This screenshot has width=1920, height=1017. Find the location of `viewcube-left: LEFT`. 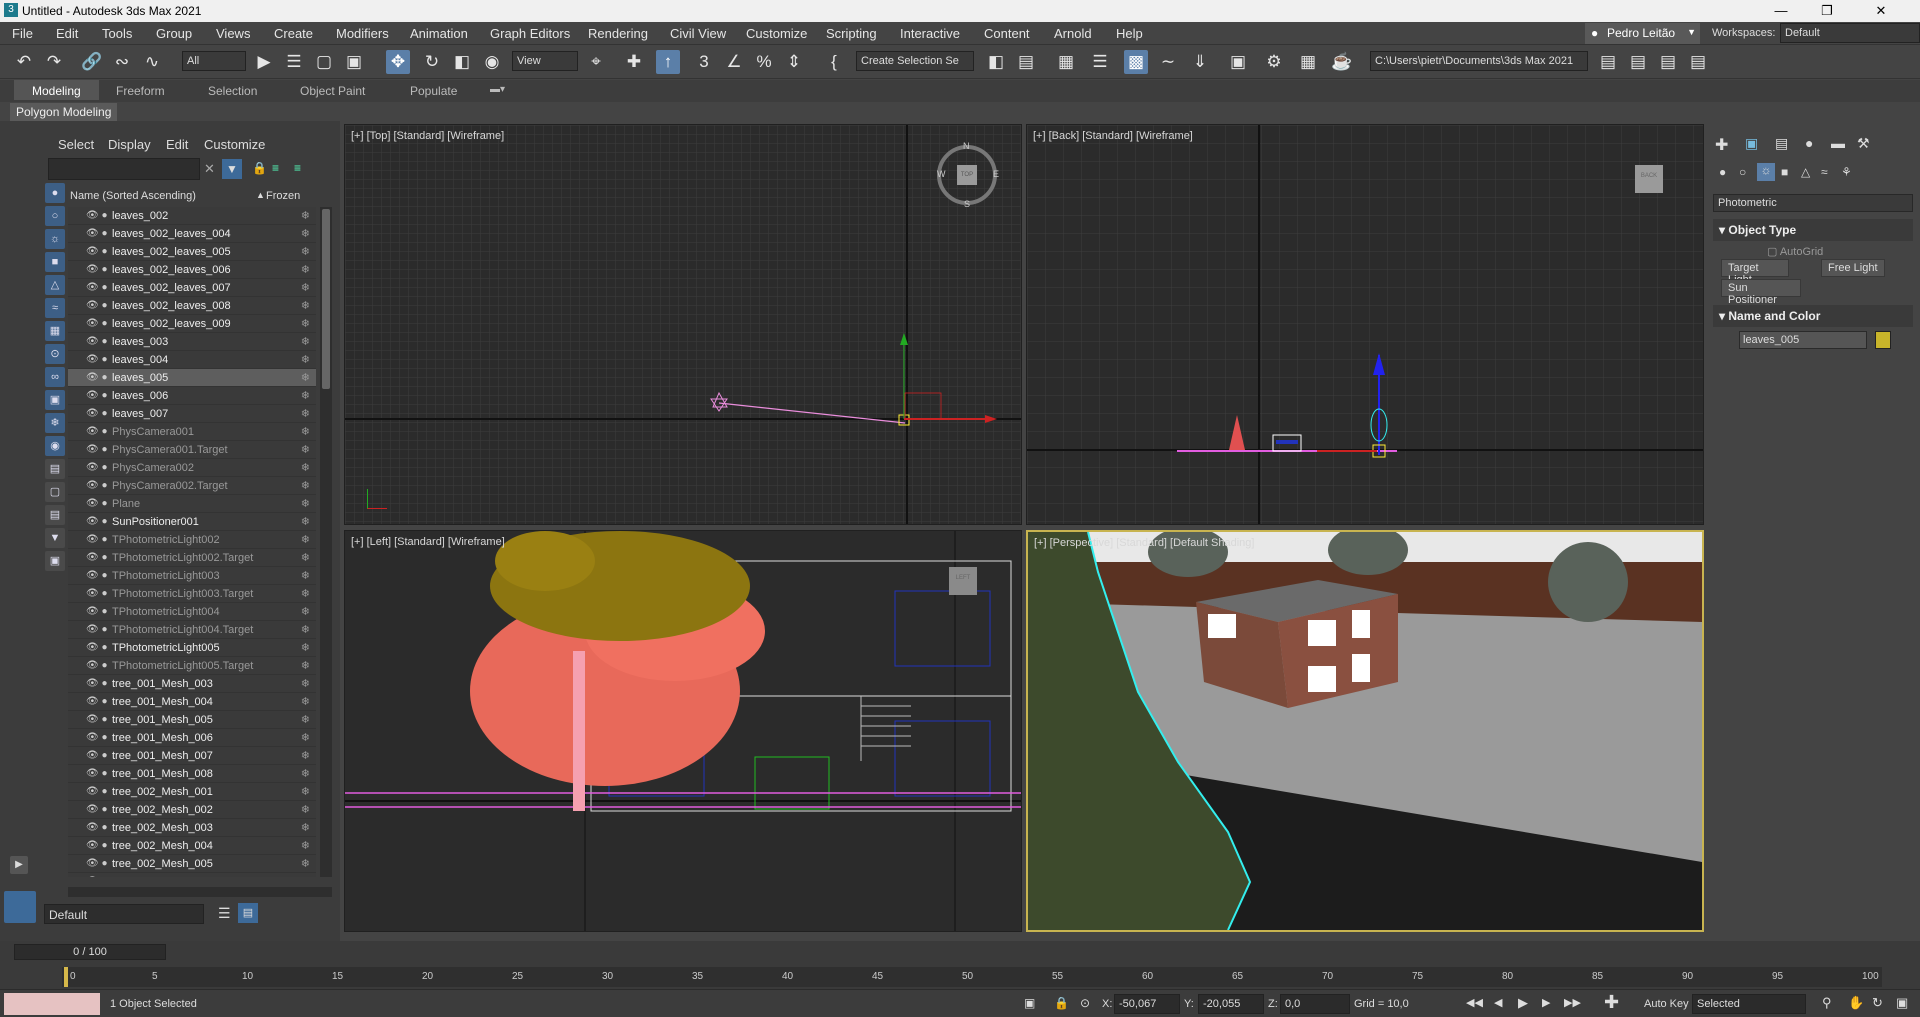

viewcube-left: LEFT is located at coordinates (963, 581).